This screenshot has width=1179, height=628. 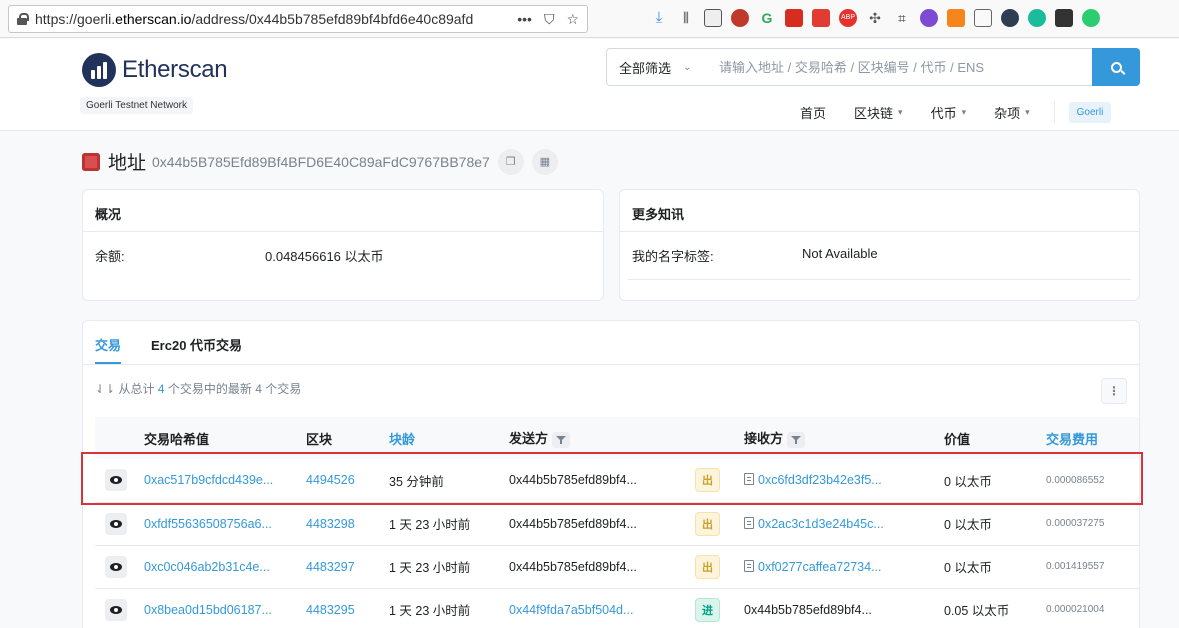 What do you see at coordinates (713, 18) in the screenshot?
I see `sidebar-icon` at bounding box center [713, 18].